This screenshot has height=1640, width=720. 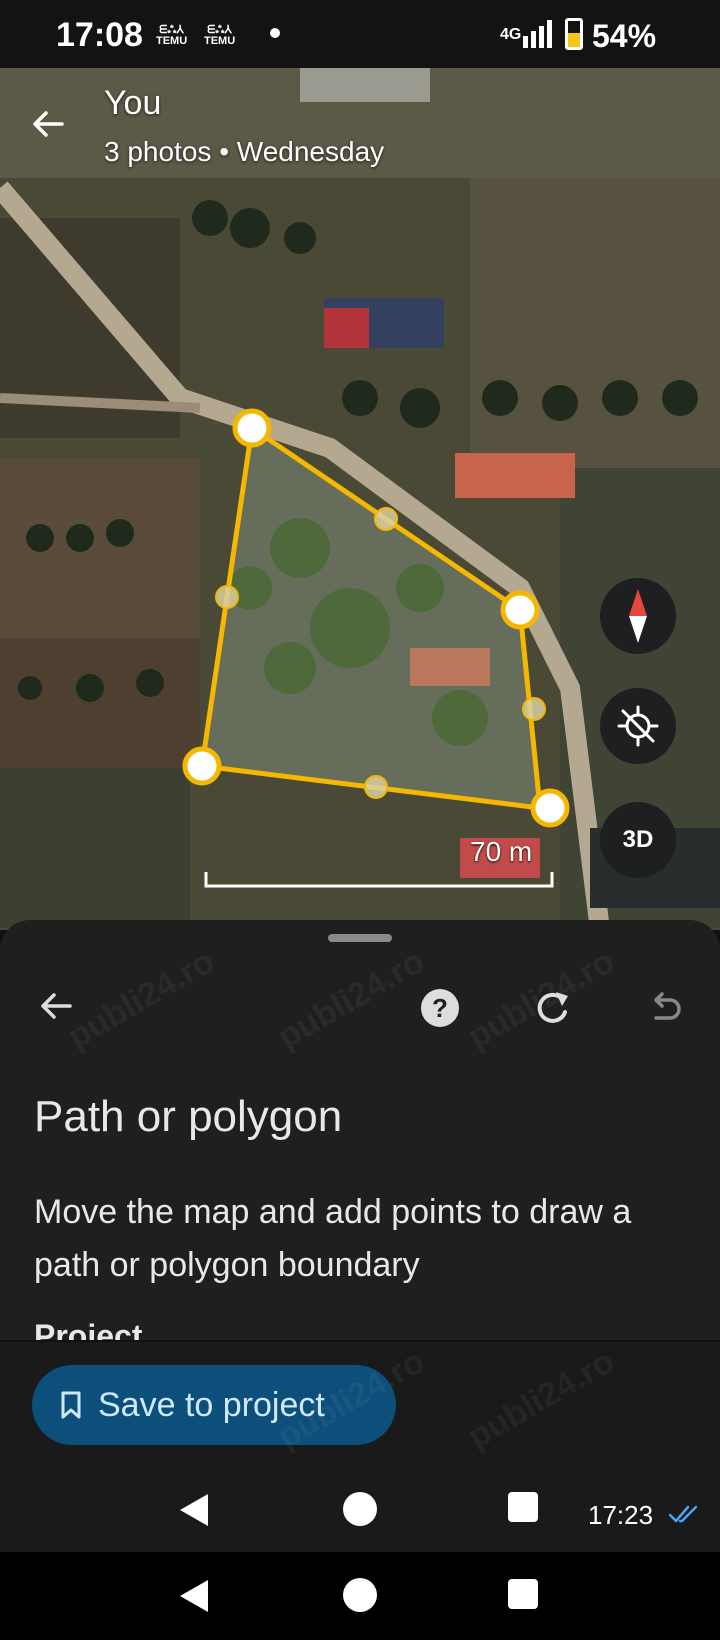 I want to click on location-button, so click(x=638, y=726).